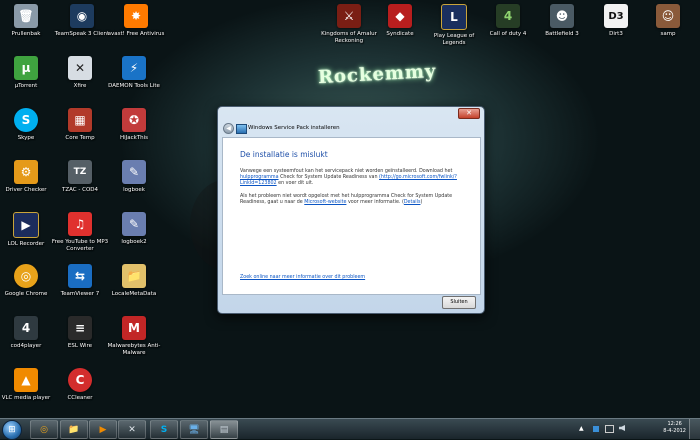 The width and height of the screenshot is (700, 440). What do you see at coordinates (26, 138) in the screenshot?
I see `desktop-icon-label: Skype` at bounding box center [26, 138].